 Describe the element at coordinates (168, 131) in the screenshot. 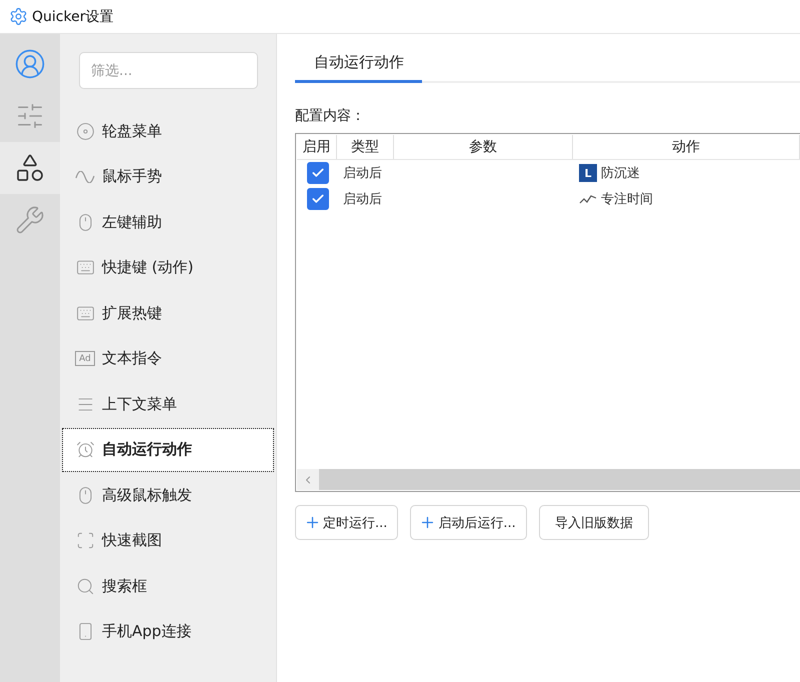

I see `nav-item: 轮盘菜单` at that location.